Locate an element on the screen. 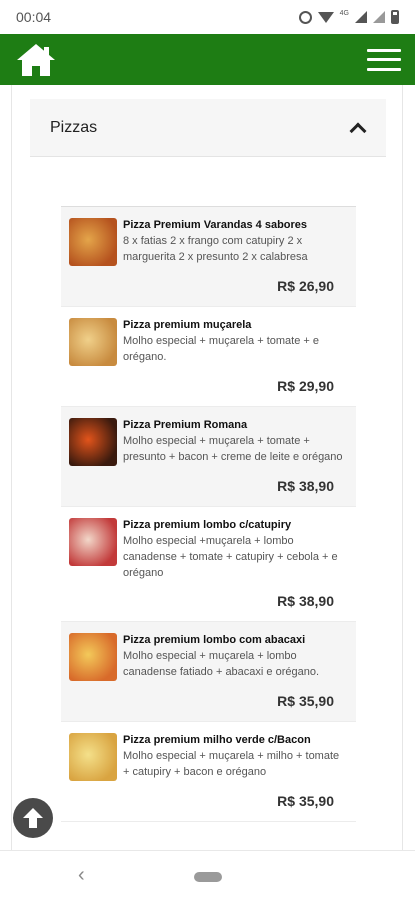 This screenshot has width=415, height=900. section-title: Pizzas is located at coordinates (74, 127).